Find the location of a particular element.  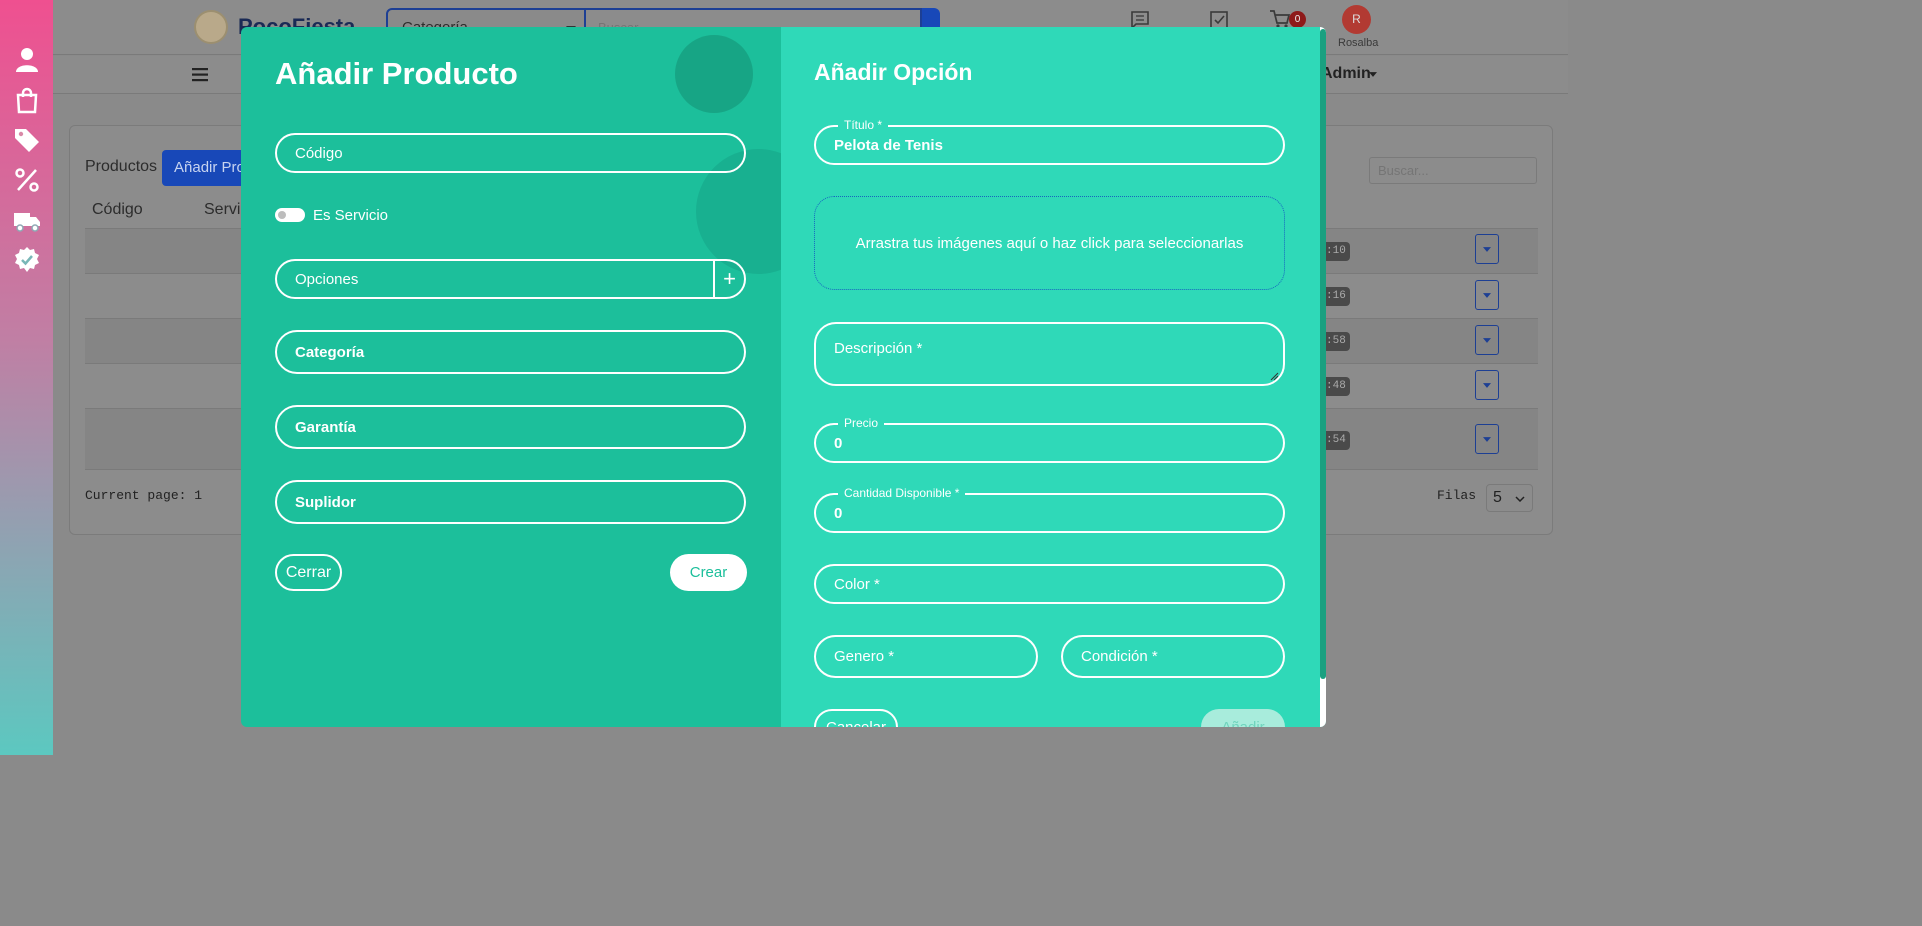

add-button: Añadir is located at coordinates (1243, 718).